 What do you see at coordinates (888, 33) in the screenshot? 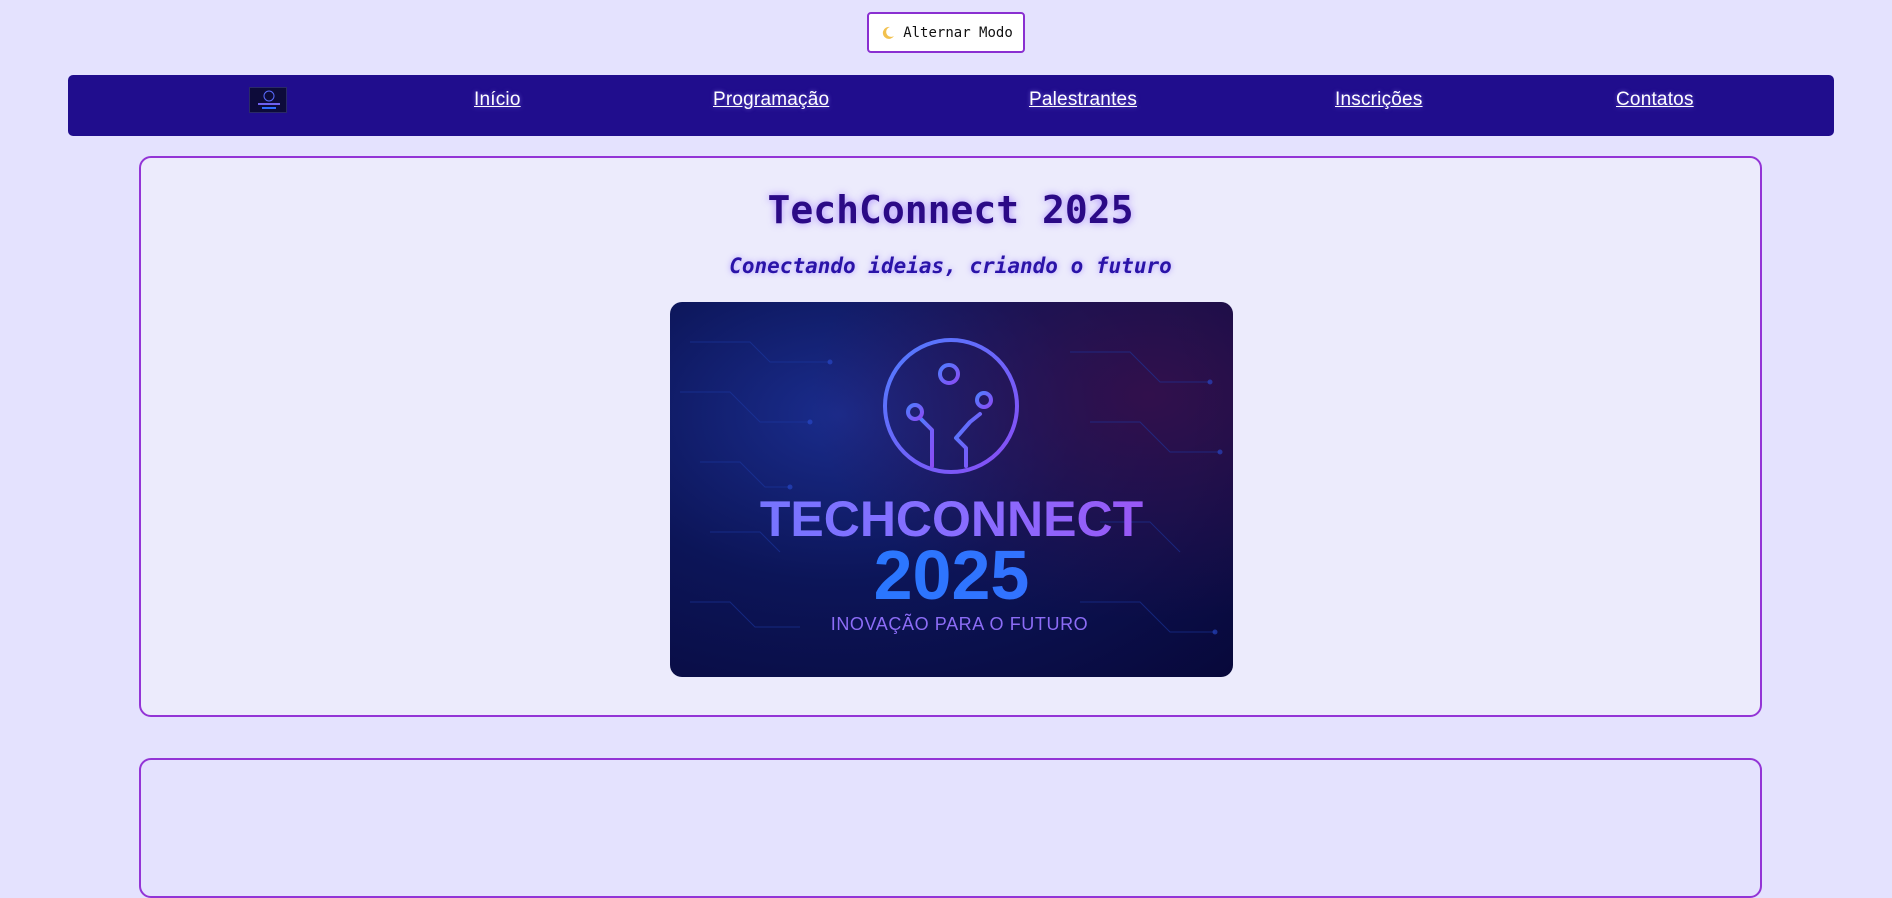
I see `moon-icon` at bounding box center [888, 33].